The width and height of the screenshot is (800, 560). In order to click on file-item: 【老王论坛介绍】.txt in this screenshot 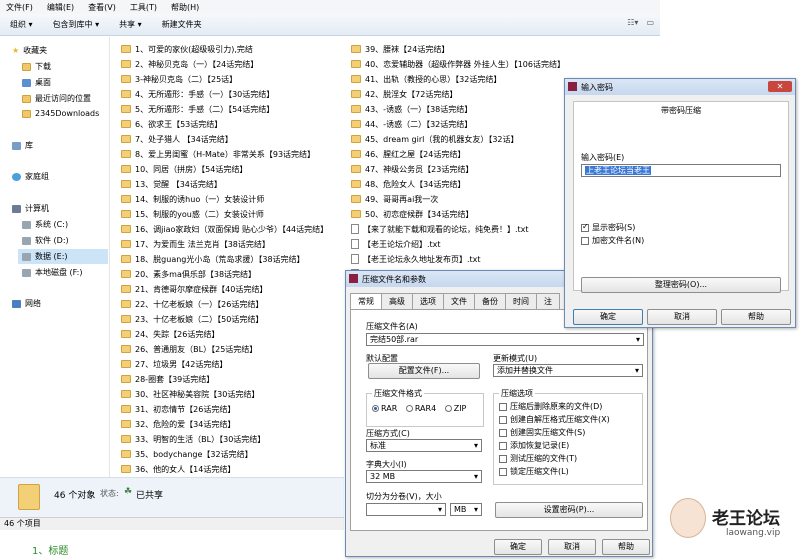, I will do `click(396, 244)`.